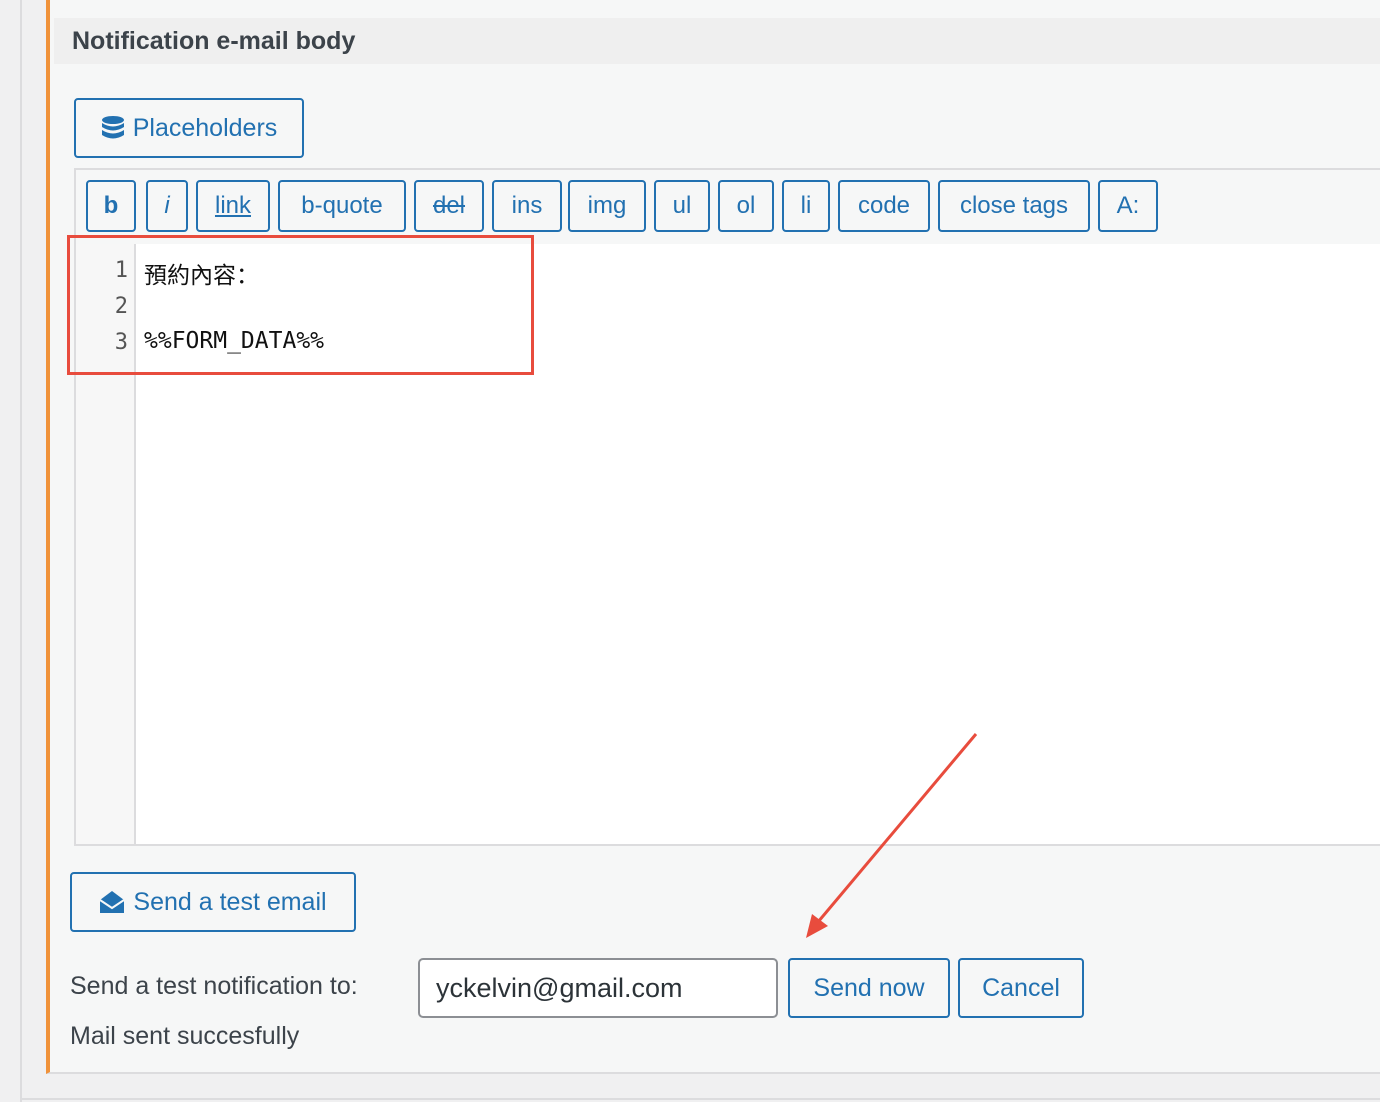  Describe the element at coordinates (700, 1099) in the screenshot. I see `page-bottom-border` at that location.